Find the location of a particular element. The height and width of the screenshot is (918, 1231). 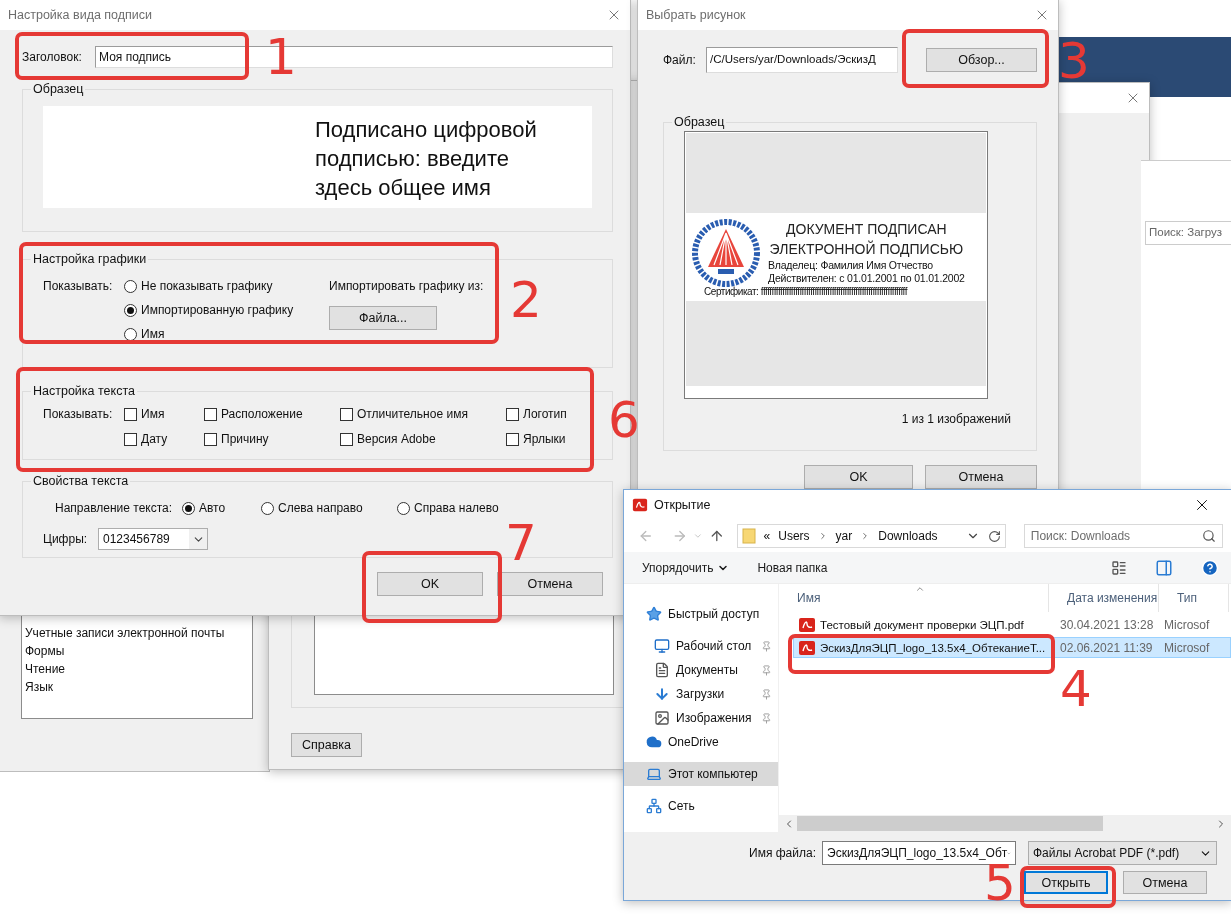

list-item: Учетные записи электронной почты is located at coordinates (138, 633).